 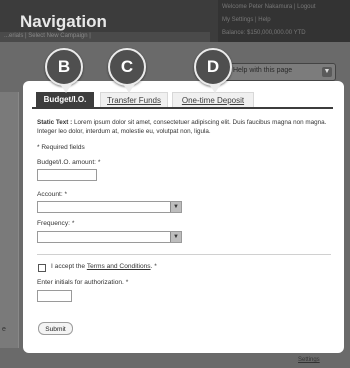 What do you see at coordinates (55, 328) in the screenshot?
I see `submit-button: Submit` at bounding box center [55, 328].